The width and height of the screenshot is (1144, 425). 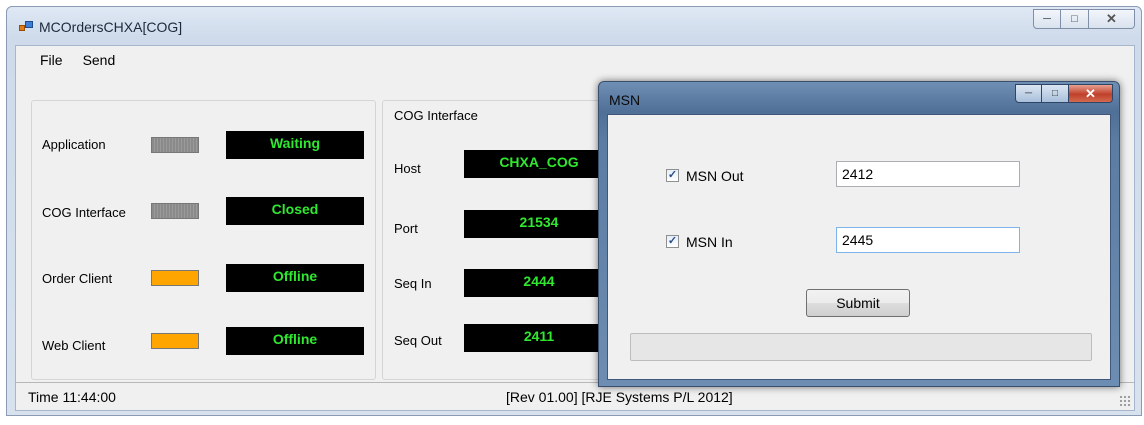 What do you see at coordinates (406, 228) in the screenshot?
I see `port-label: Port` at bounding box center [406, 228].